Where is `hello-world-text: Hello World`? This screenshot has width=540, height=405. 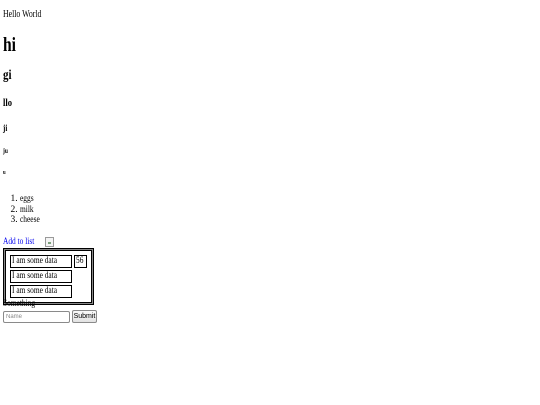
hello-world-text: Hello World is located at coordinates (22, 14).